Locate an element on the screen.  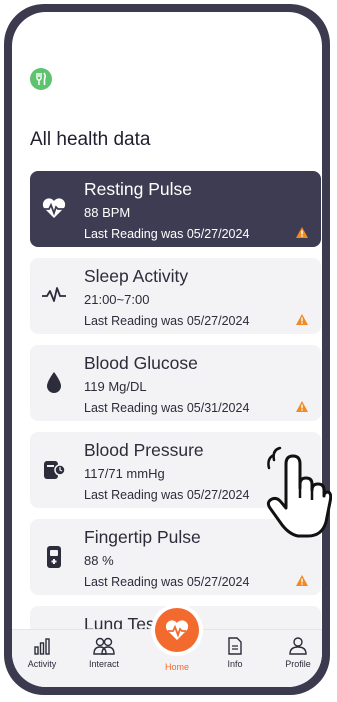
nav-interact: Interact is located at coordinates (104, 652).